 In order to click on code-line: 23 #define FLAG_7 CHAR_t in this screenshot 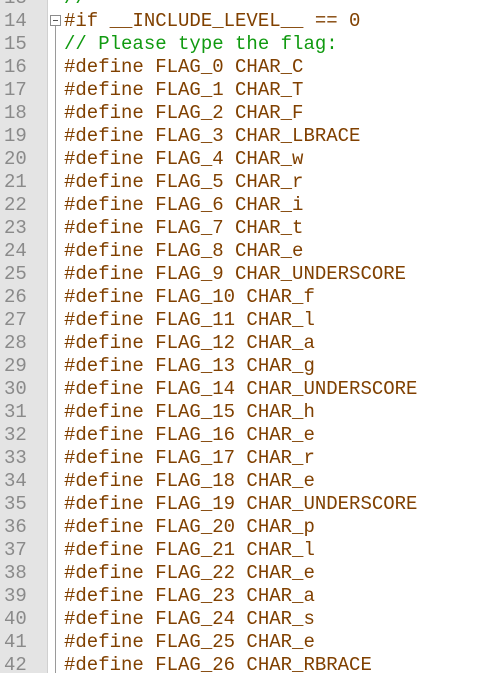, I will do `click(241, 228)`.